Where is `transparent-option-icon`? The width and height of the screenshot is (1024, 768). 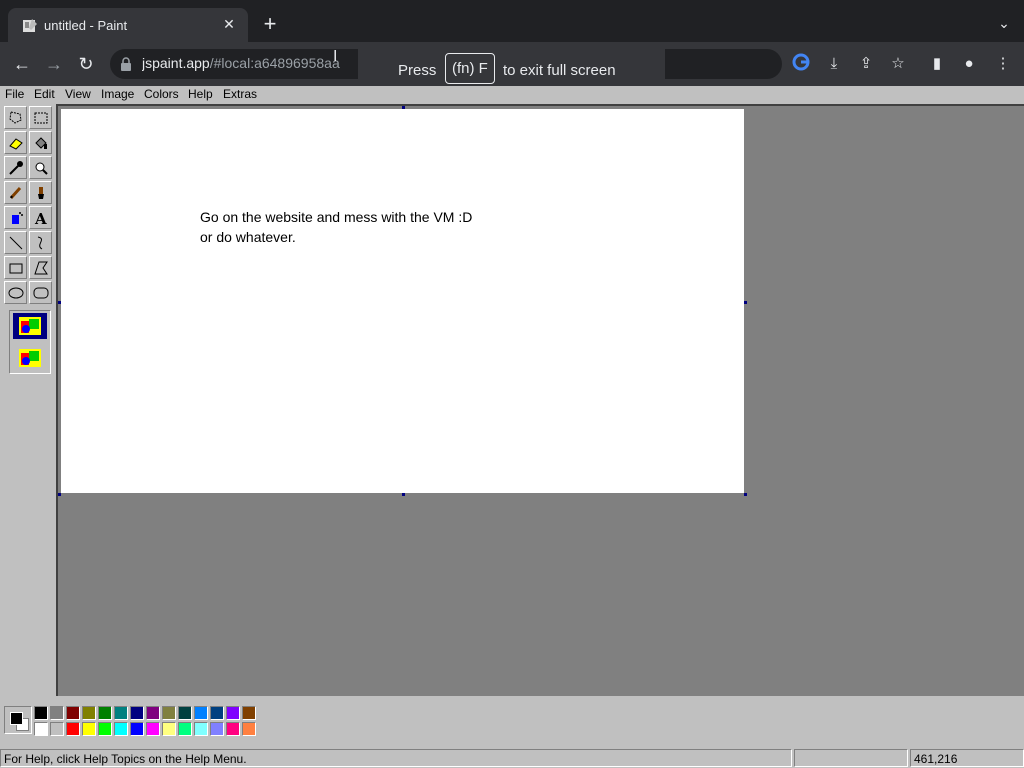
transparent-option-icon is located at coordinates (30, 358).